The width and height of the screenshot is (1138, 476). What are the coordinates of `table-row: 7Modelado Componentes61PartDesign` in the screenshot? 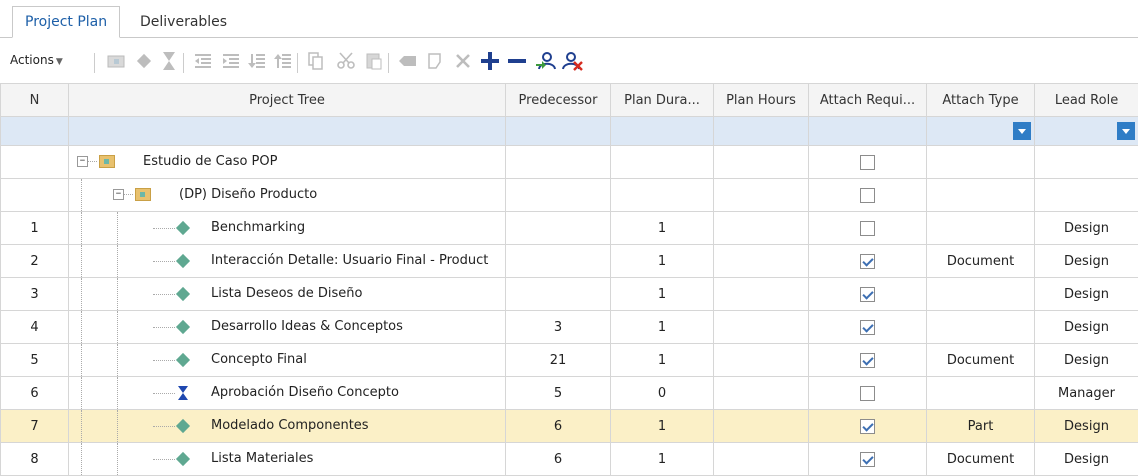 It's located at (569, 426).